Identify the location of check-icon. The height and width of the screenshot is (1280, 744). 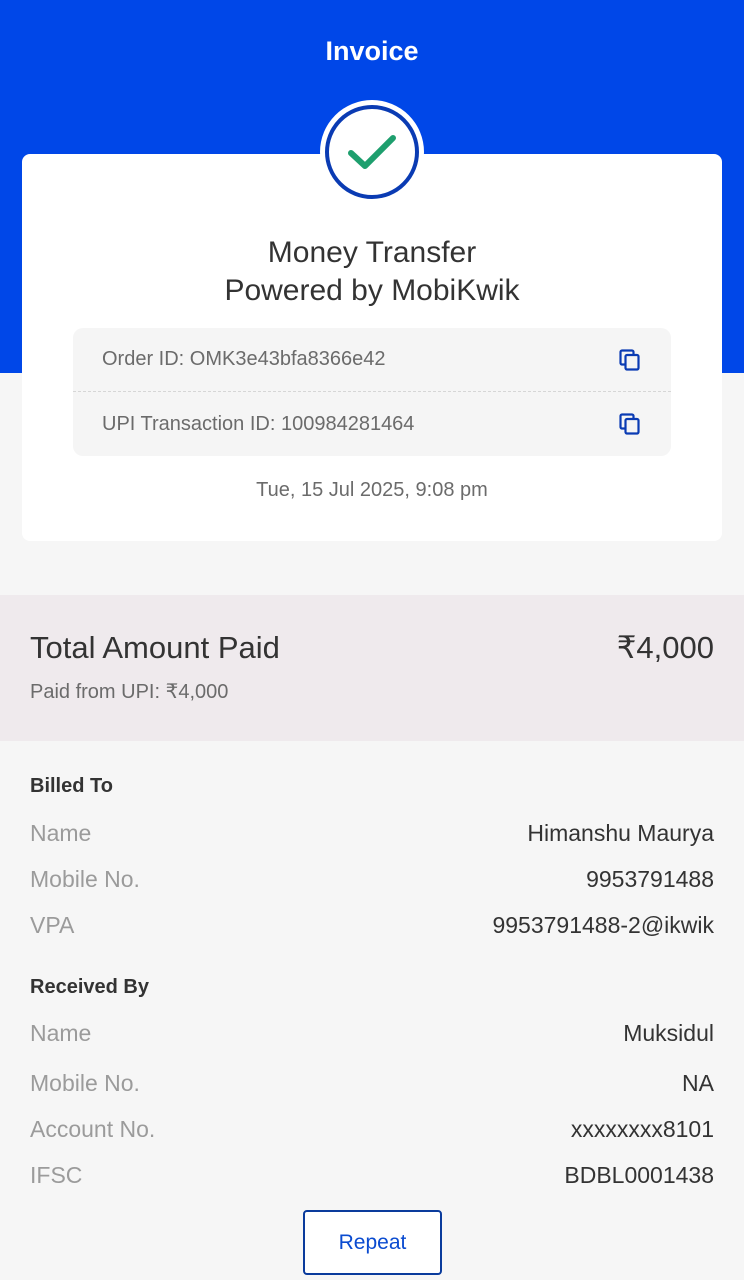
(372, 152).